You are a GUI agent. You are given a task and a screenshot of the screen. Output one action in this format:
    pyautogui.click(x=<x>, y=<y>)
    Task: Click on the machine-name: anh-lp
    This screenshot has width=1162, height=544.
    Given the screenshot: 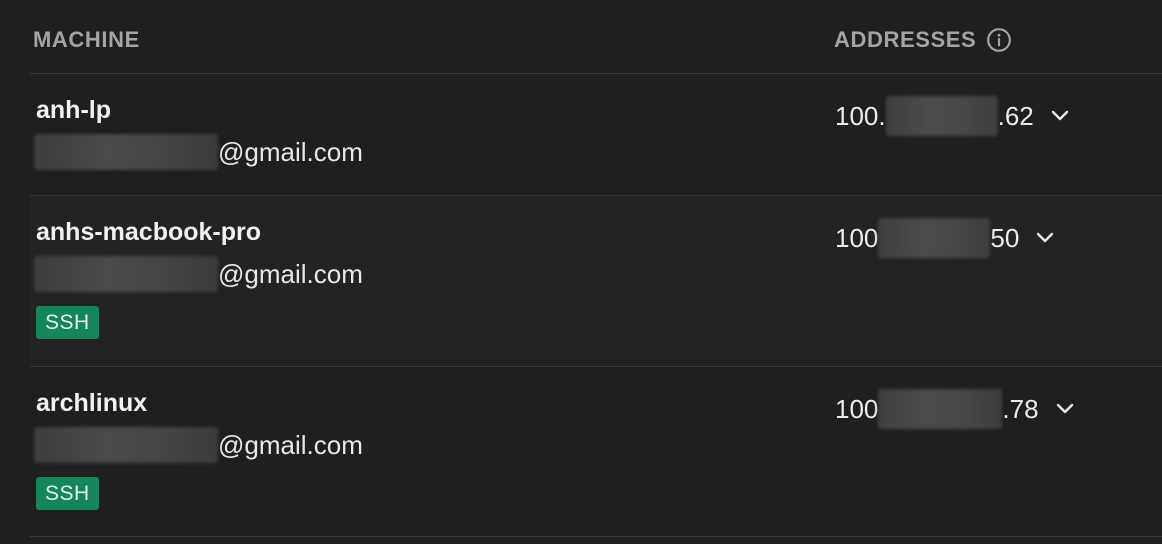 What is the action you would take?
    pyautogui.click(x=73, y=110)
    